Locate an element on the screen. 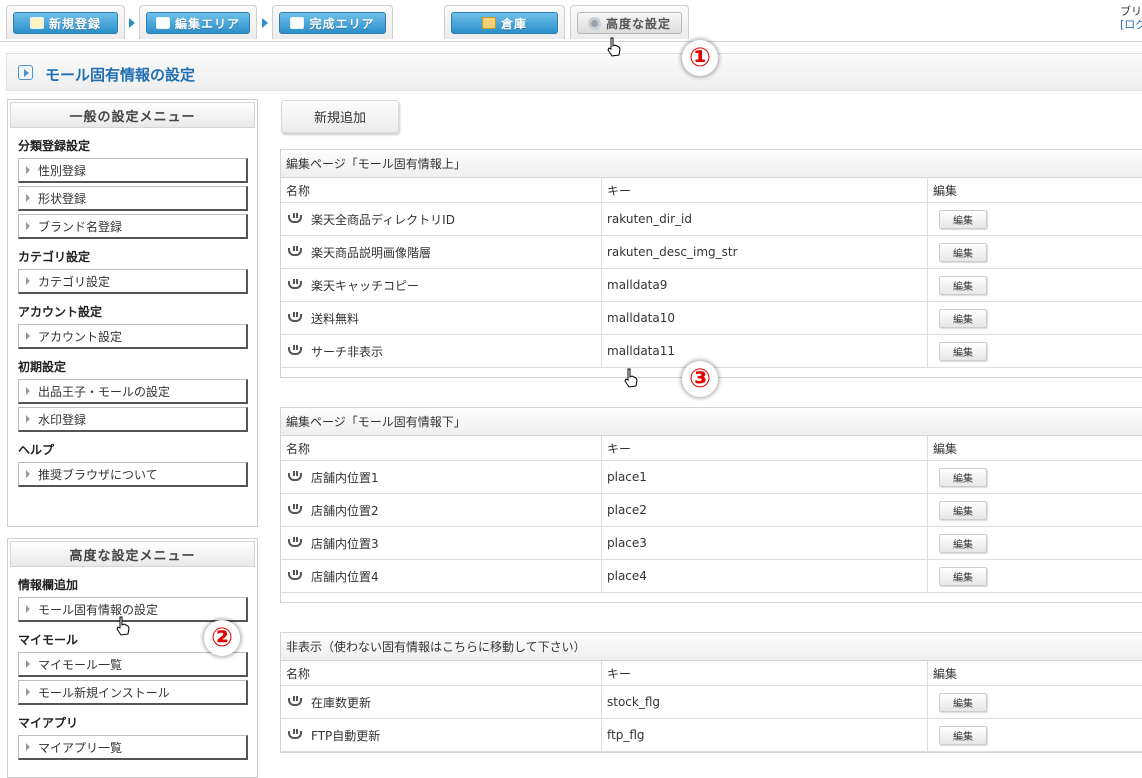  table-row: 楽天キャッチコピー malldata9 編集 is located at coordinates (711, 285).